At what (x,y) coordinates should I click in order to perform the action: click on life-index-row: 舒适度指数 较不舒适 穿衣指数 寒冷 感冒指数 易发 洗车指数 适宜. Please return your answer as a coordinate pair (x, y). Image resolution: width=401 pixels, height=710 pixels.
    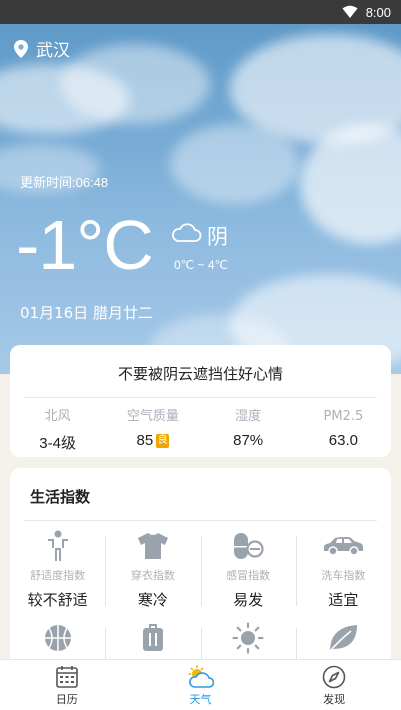
    Looking at the image, I should click on (200, 570).